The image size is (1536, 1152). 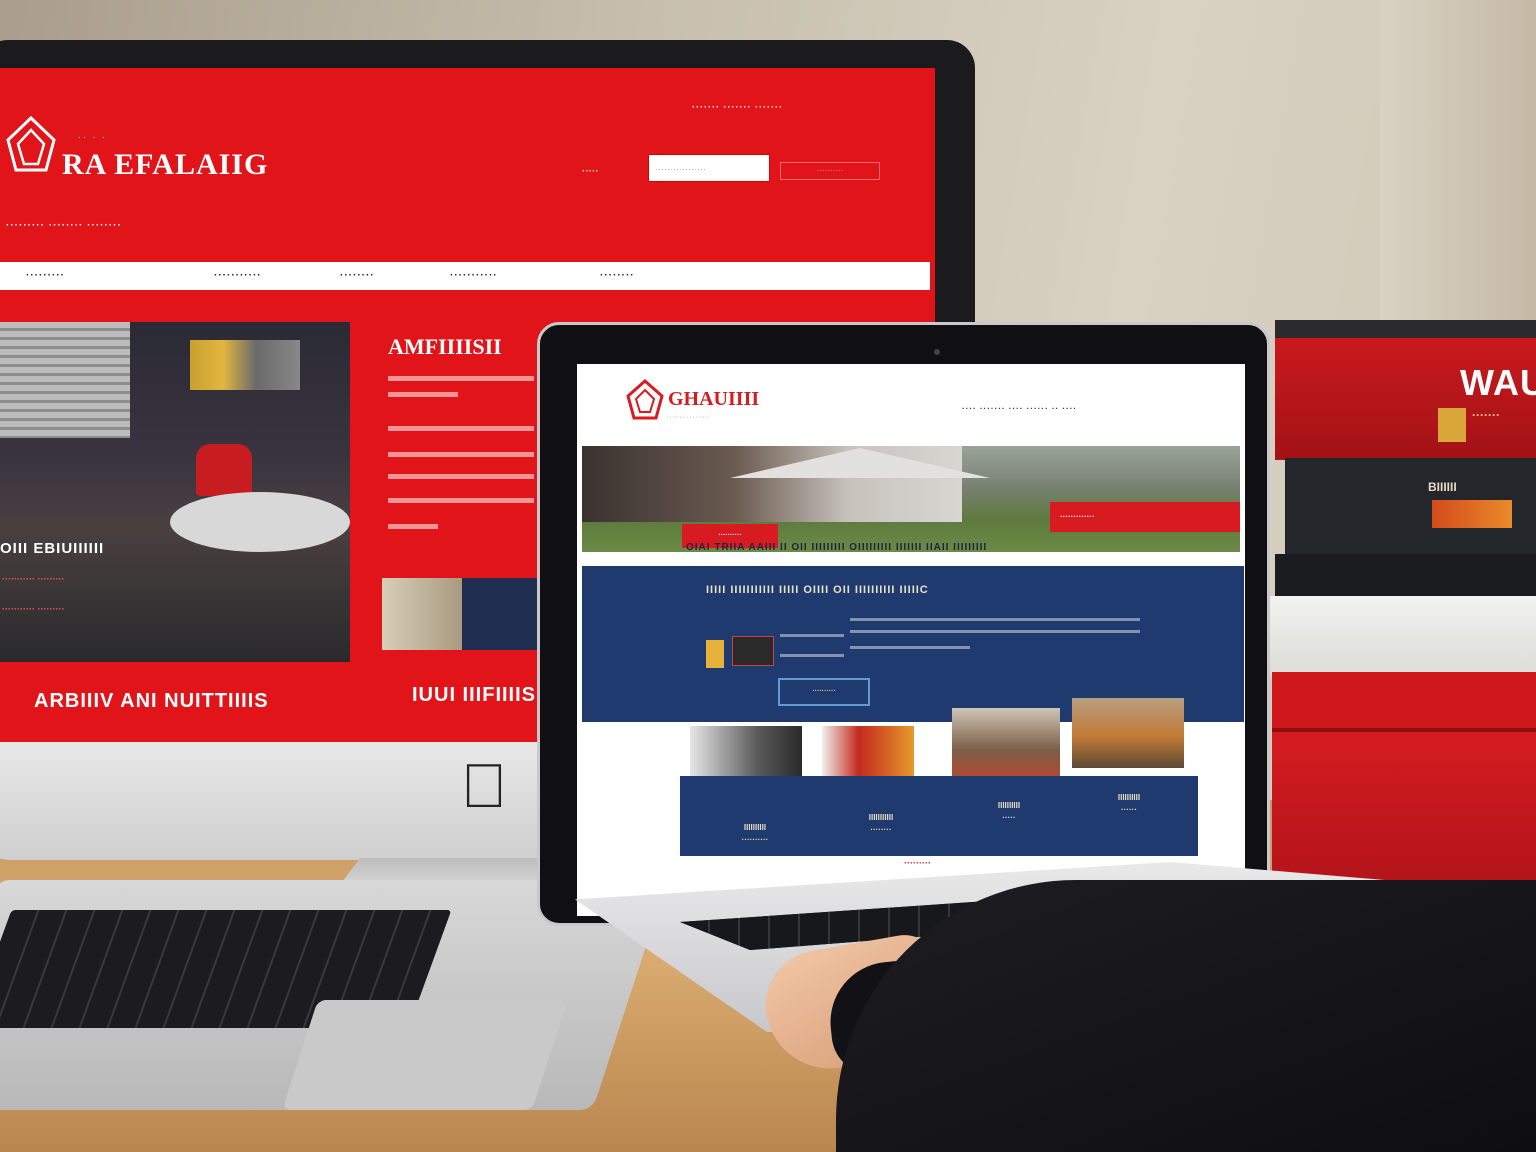 I want to click on book-label: ·······, so click(x=1486, y=415).